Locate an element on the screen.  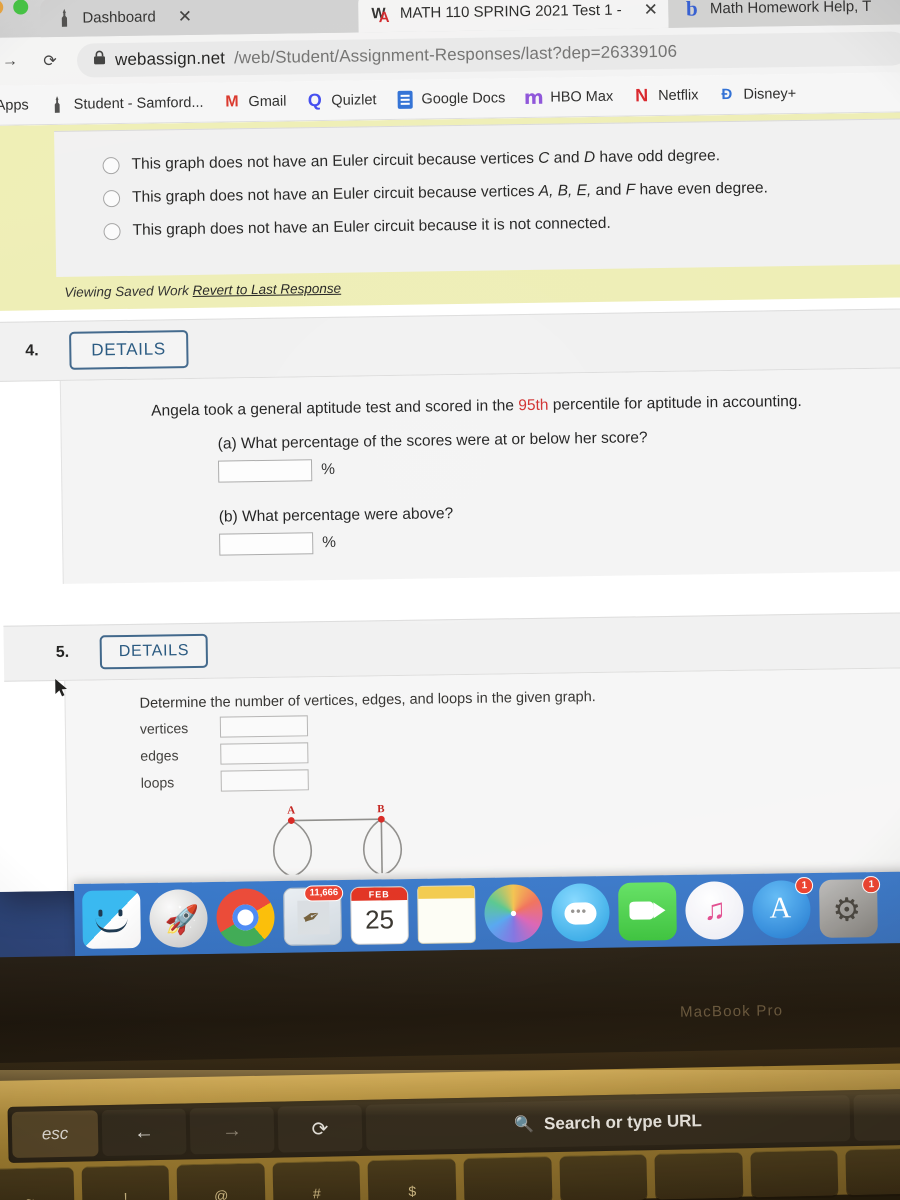
tab-math110: WA MATH 110 SPRING 2021 Test 1 - ✕ is located at coordinates (513, 16).